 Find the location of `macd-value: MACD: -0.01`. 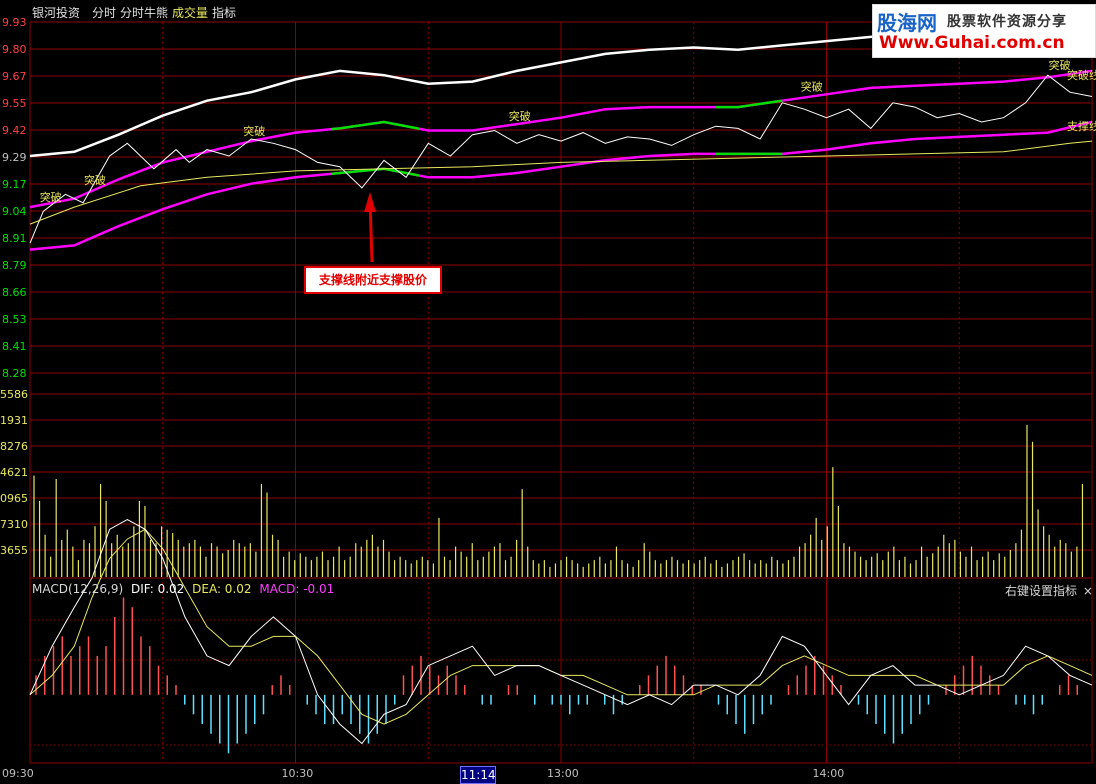

macd-value: MACD: -0.01 is located at coordinates (297, 589).